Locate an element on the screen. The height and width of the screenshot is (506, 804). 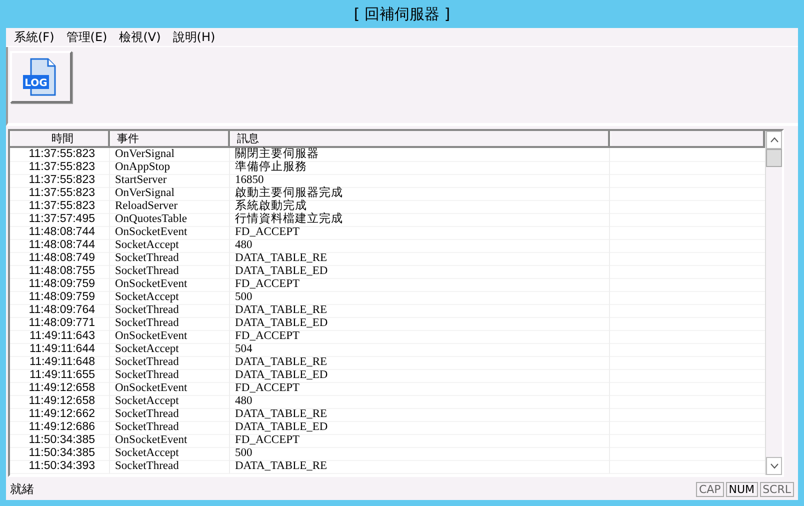
menu-item: 系統(F) is located at coordinates (34, 37).